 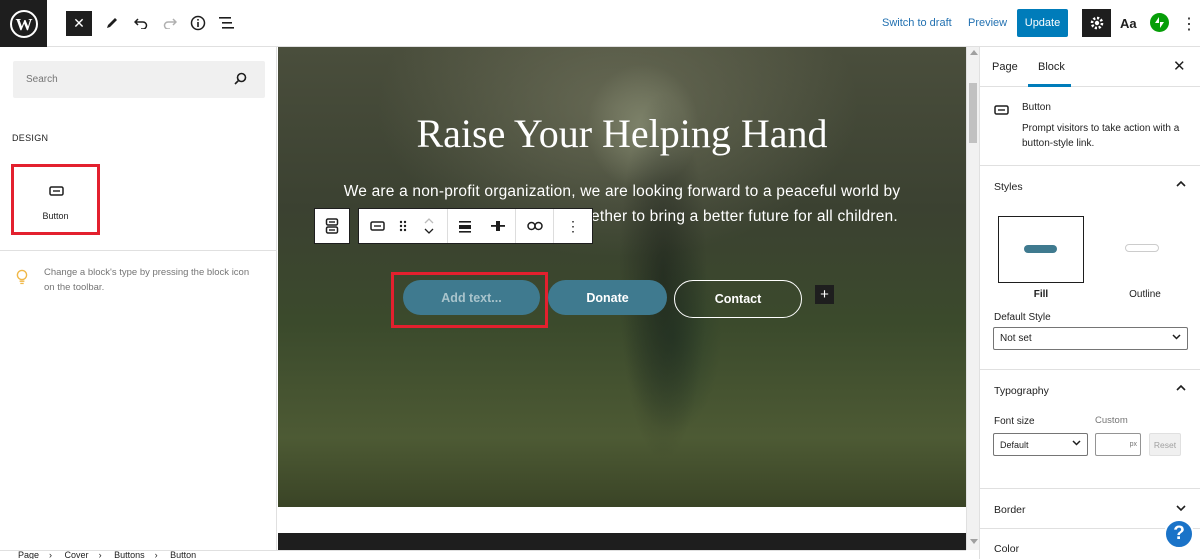 I want to click on redo-icon, so click(x=170, y=23).